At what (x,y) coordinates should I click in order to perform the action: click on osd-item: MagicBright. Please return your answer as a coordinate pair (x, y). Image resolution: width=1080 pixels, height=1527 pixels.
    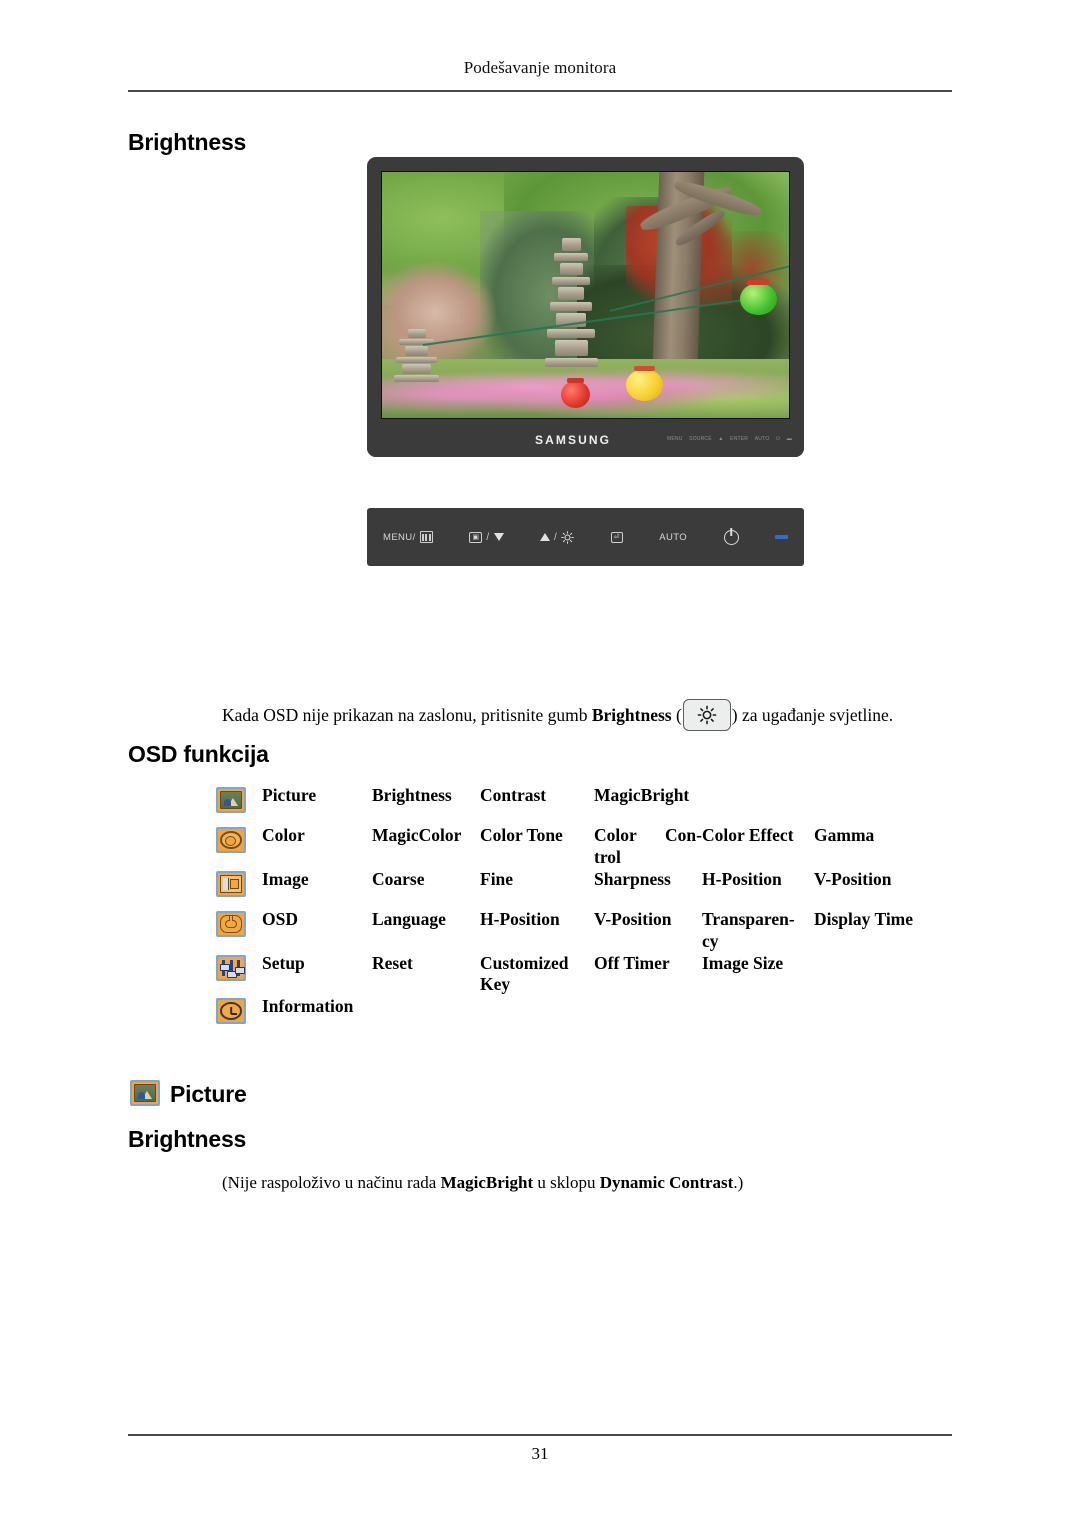
    Looking at the image, I should click on (642, 795).